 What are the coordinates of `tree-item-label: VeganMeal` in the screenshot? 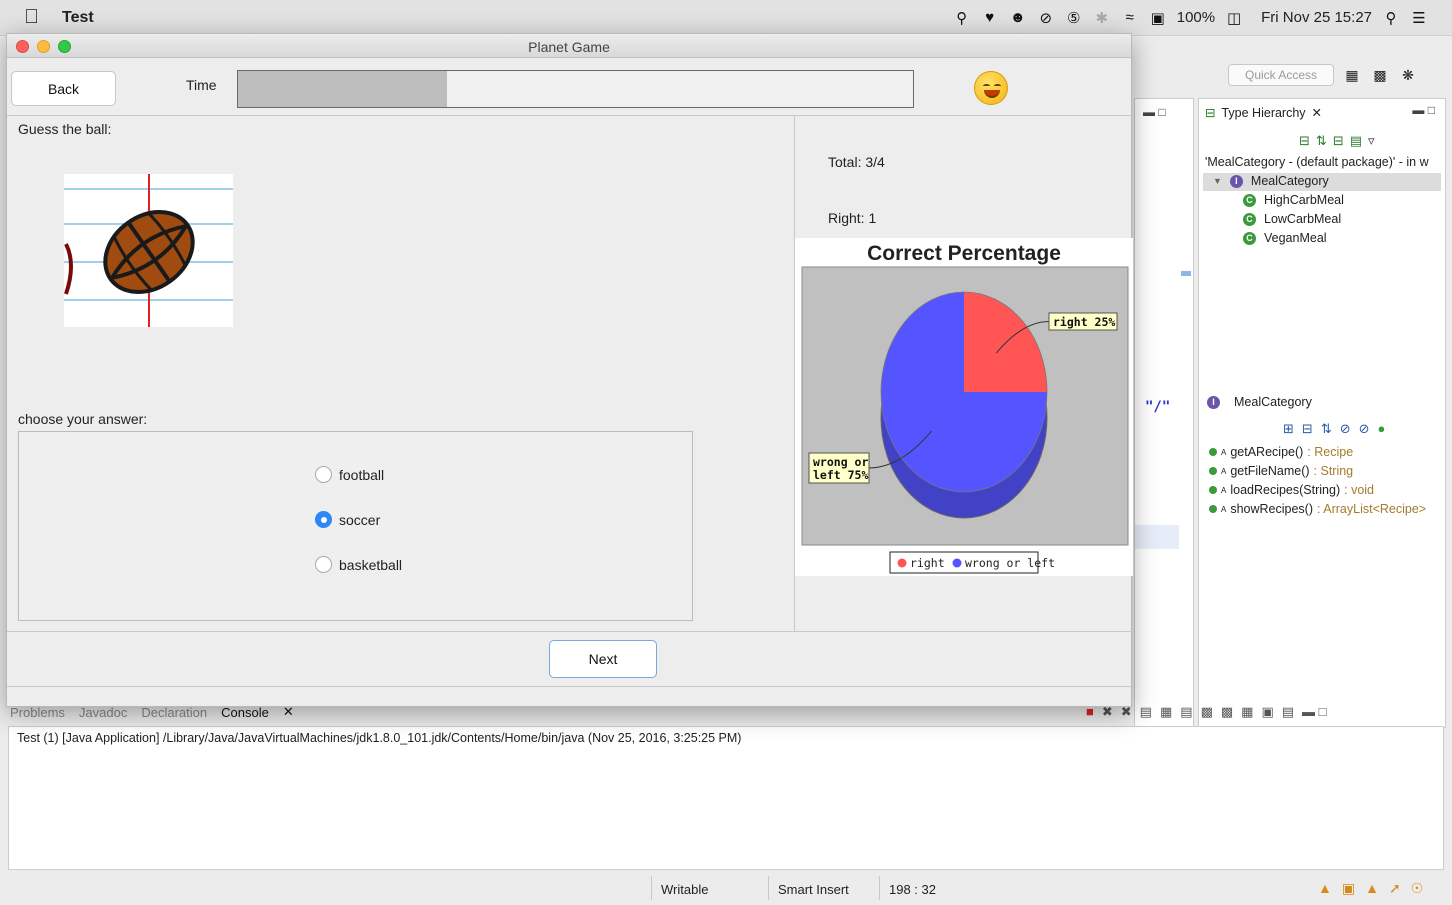 It's located at (1295, 238).